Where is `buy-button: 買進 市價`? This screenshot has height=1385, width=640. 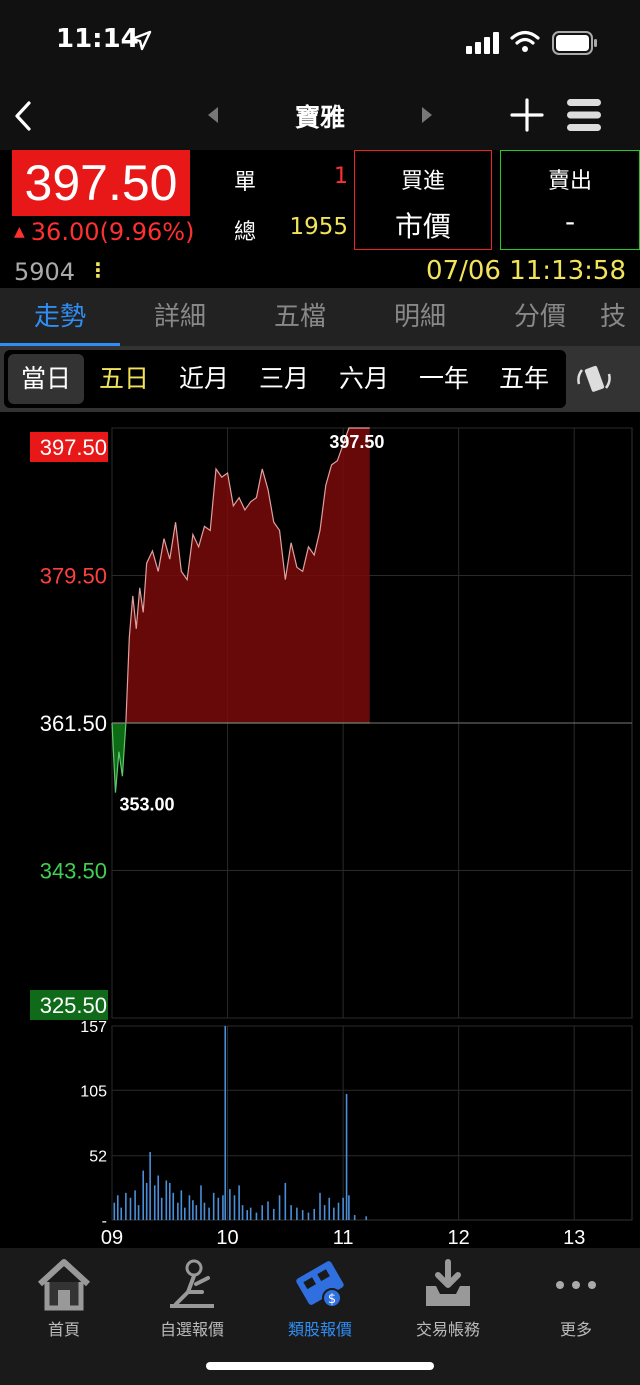
buy-button: 買進 市價 is located at coordinates (423, 200).